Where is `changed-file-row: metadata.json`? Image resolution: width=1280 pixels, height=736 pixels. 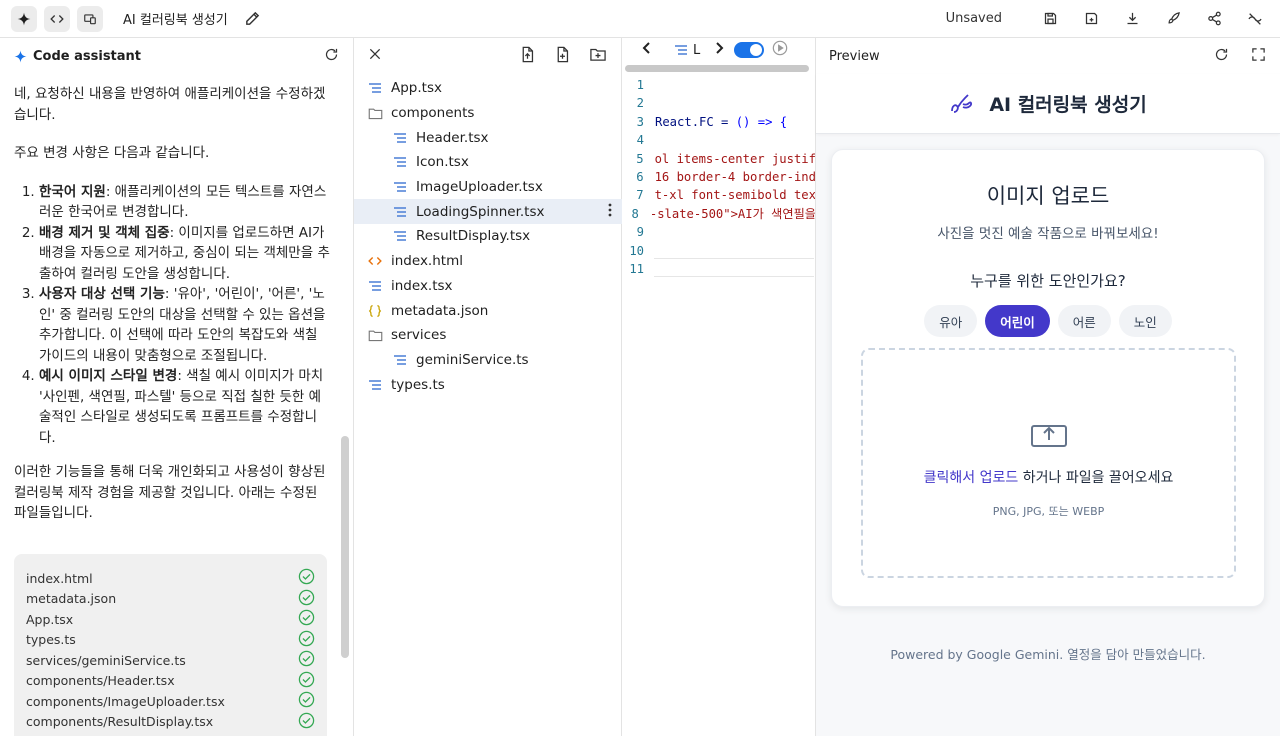
changed-file-row: metadata.json is located at coordinates (170, 599).